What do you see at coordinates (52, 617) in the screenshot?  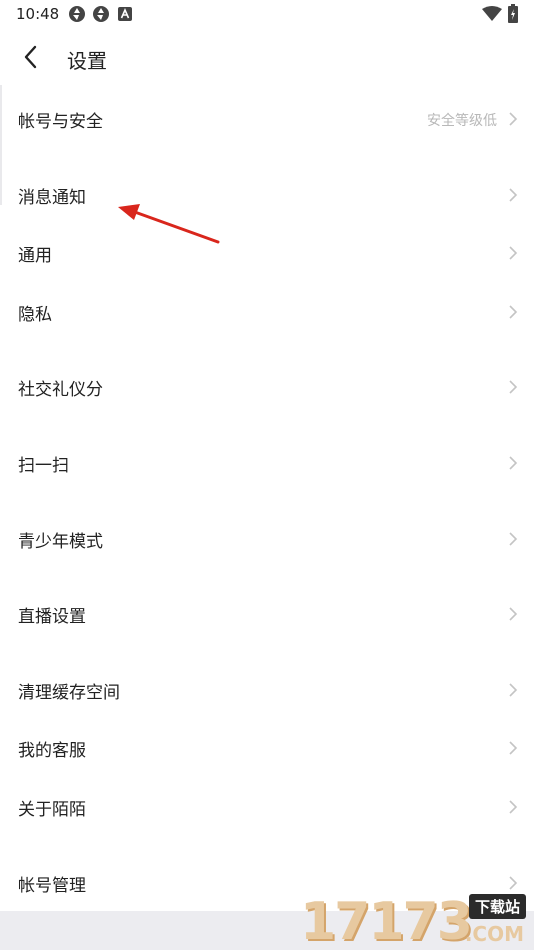 I see `settings-item-label: 直播设置` at bounding box center [52, 617].